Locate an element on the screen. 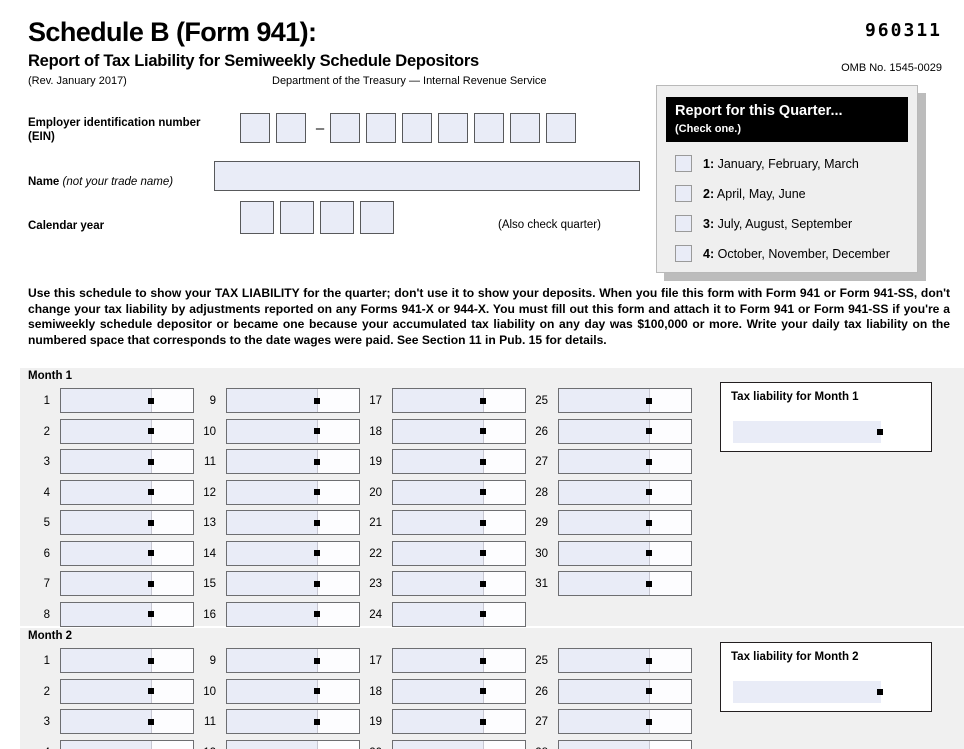  tax-liability-cents-field is located at coordinates (896, 692).